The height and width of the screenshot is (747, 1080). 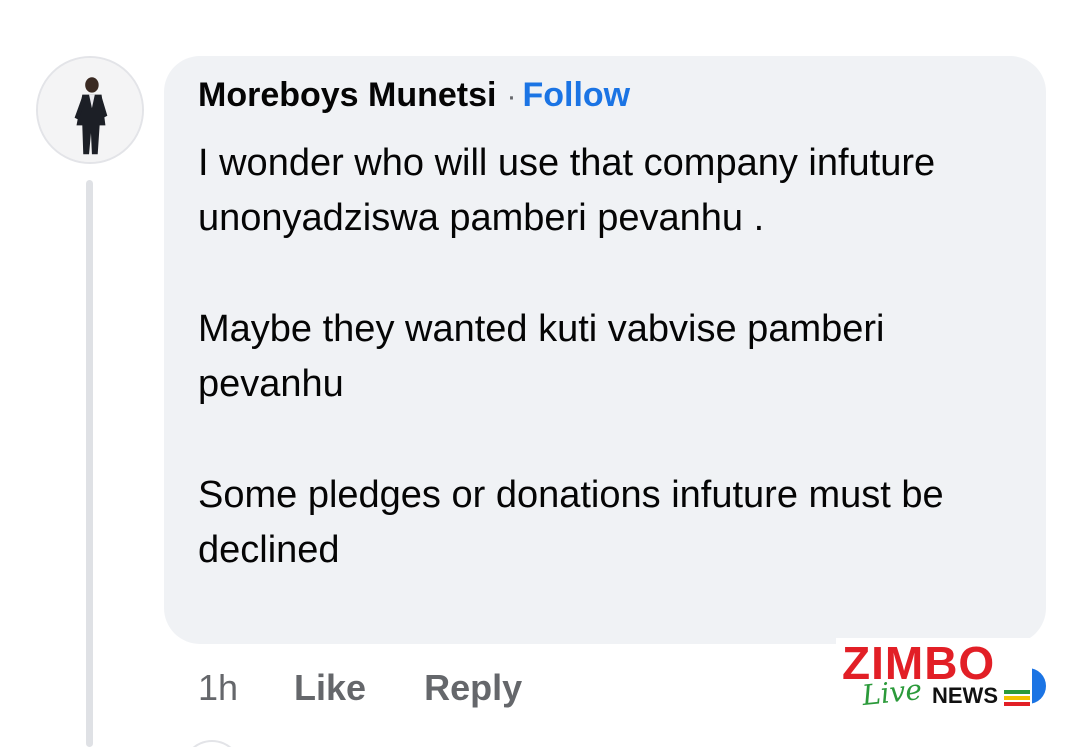 I want to click on comment-header: Moreboys Munetsi · Follow, so click(x=605, y=99).